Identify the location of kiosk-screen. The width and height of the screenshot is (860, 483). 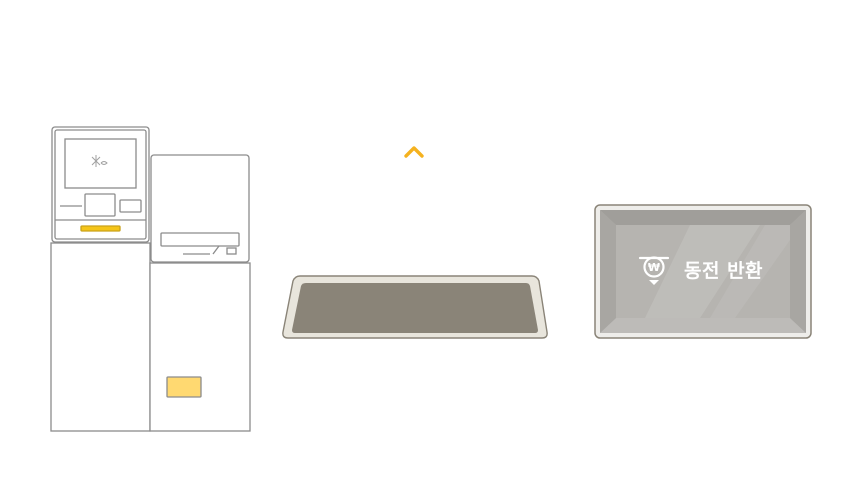
(100, 163).